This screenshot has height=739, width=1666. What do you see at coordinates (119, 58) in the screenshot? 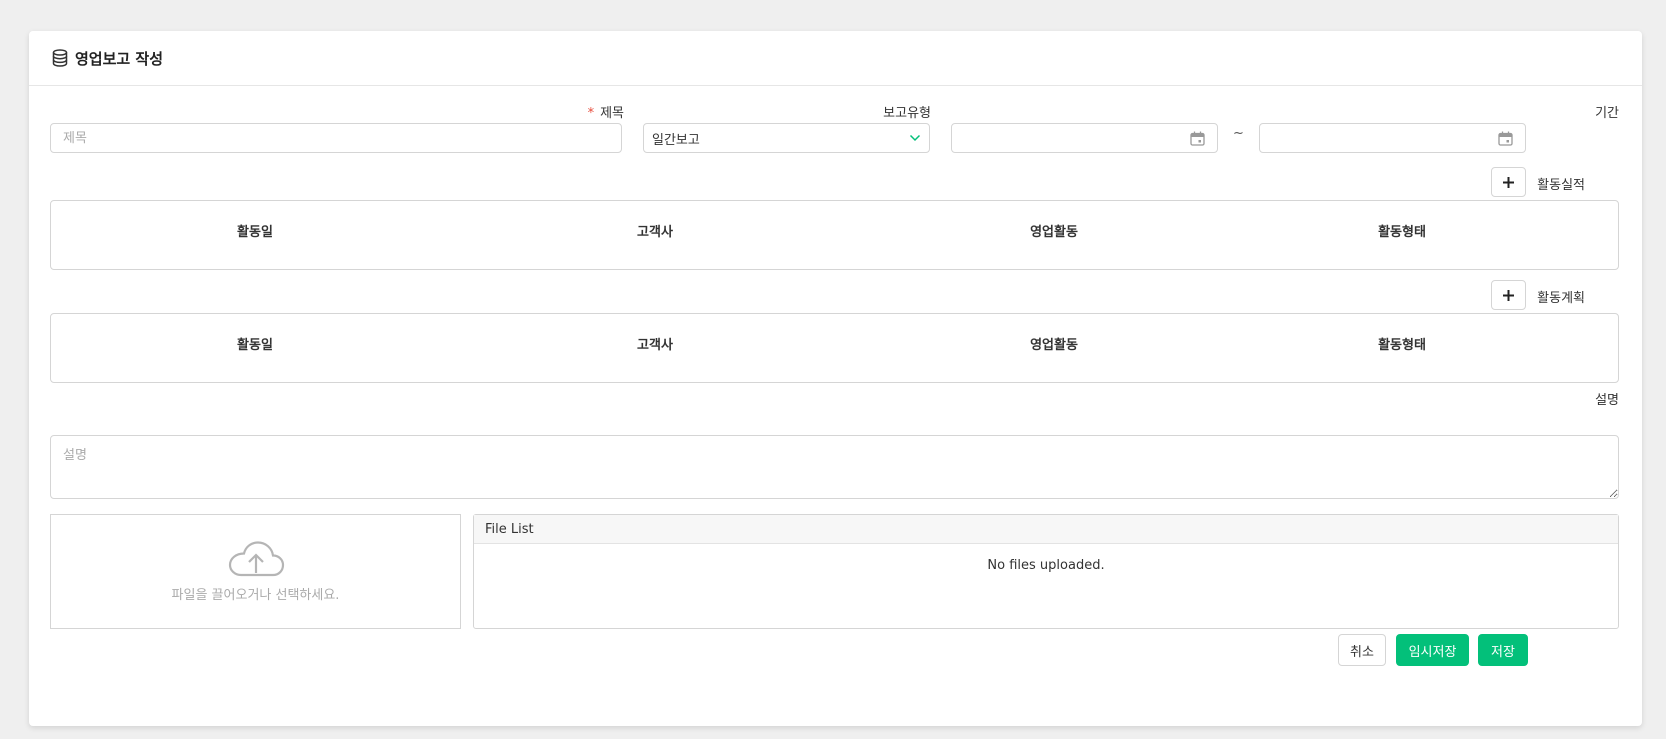
I see `page-title: 영업보고 작성` at bounding box center [119, 58].